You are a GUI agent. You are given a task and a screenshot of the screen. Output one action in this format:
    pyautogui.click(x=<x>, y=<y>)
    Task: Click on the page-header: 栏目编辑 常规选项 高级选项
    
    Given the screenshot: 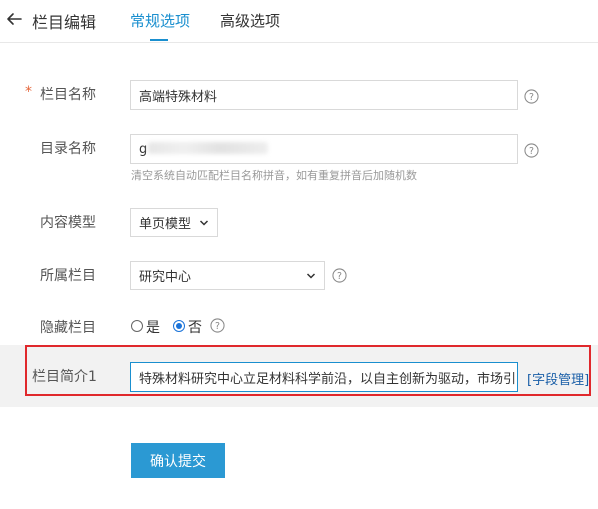 What is the action you would take?
    pyautogui.click(x=299, y=21)
    